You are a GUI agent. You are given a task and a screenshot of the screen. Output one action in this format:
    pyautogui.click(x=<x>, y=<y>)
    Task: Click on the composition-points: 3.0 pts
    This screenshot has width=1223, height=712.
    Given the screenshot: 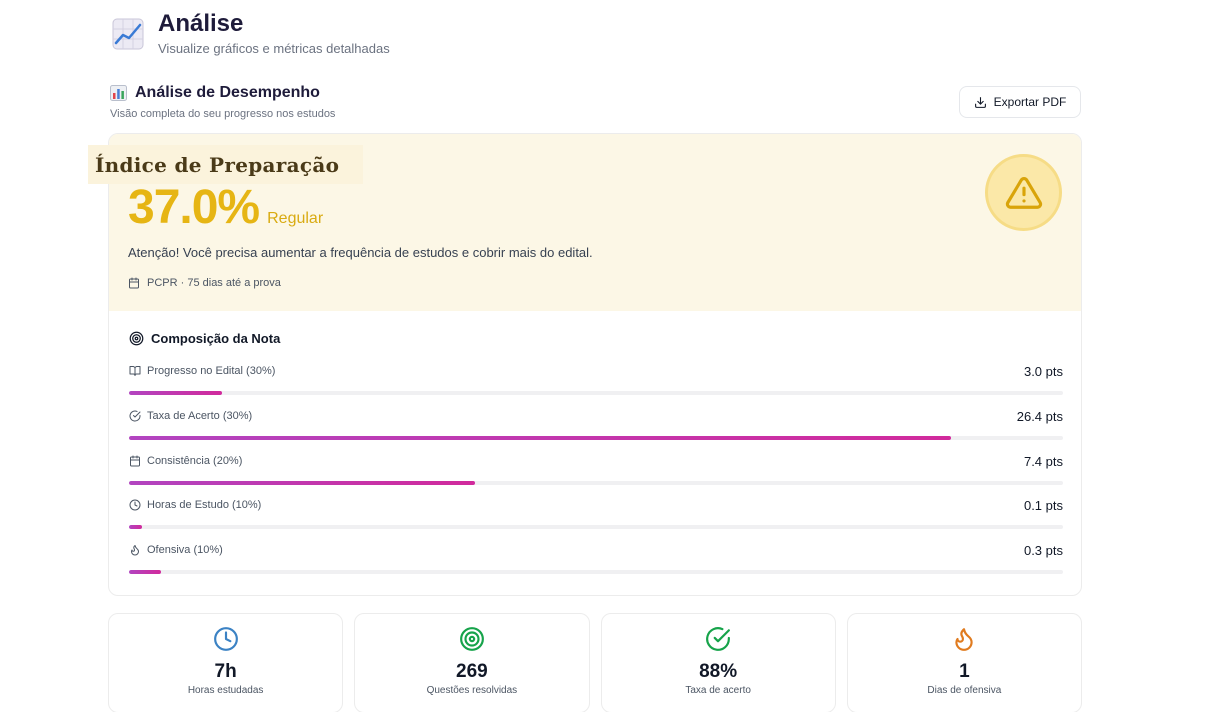 What is the action you would take?
    pyautogui.click(x=1043, y=371)
    